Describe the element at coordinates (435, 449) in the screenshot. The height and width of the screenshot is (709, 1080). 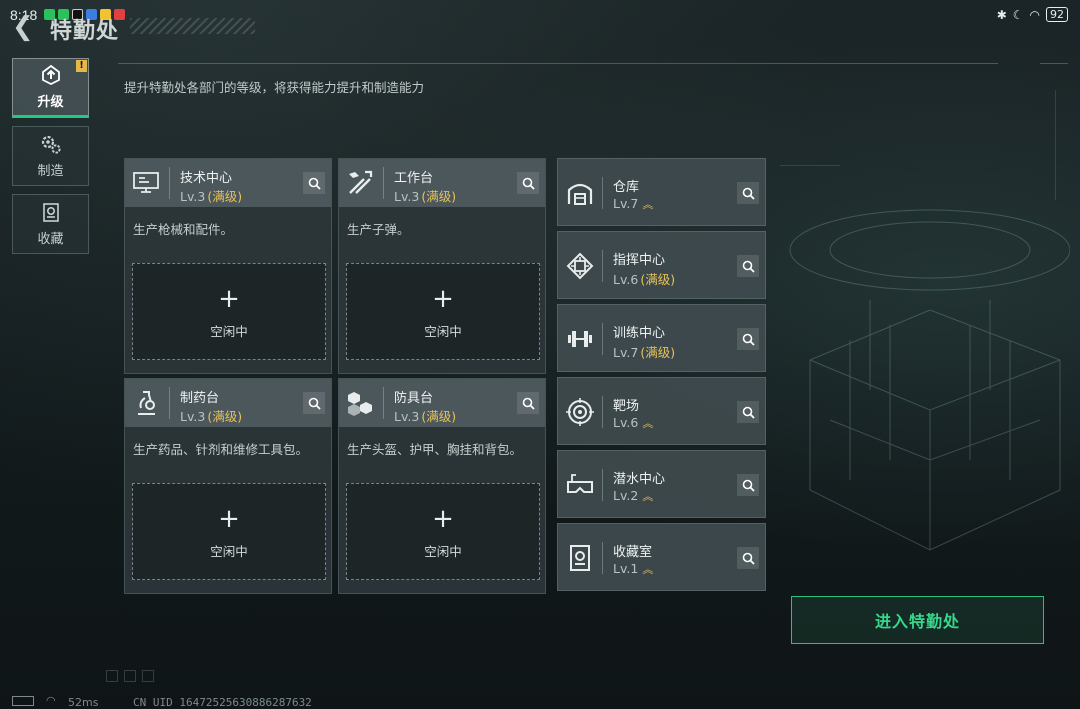
I see `department-description: 生产头盔、护甲、胸挂和背包。` at that location.